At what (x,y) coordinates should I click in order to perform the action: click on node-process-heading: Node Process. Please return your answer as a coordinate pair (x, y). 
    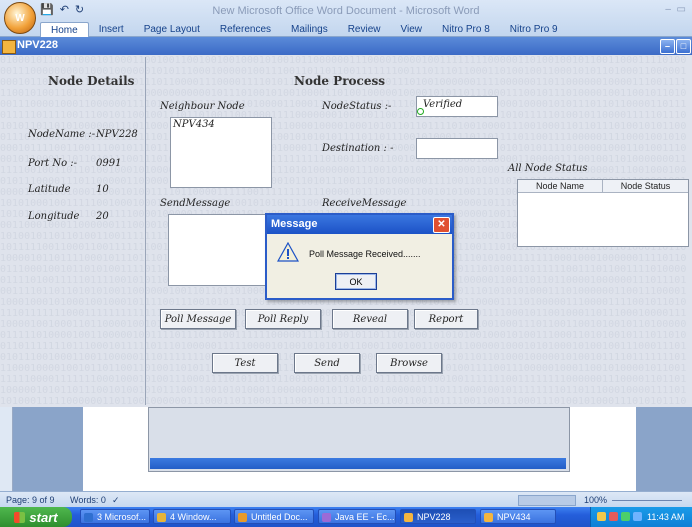
    Looking at the image, I should click on (339, 81).